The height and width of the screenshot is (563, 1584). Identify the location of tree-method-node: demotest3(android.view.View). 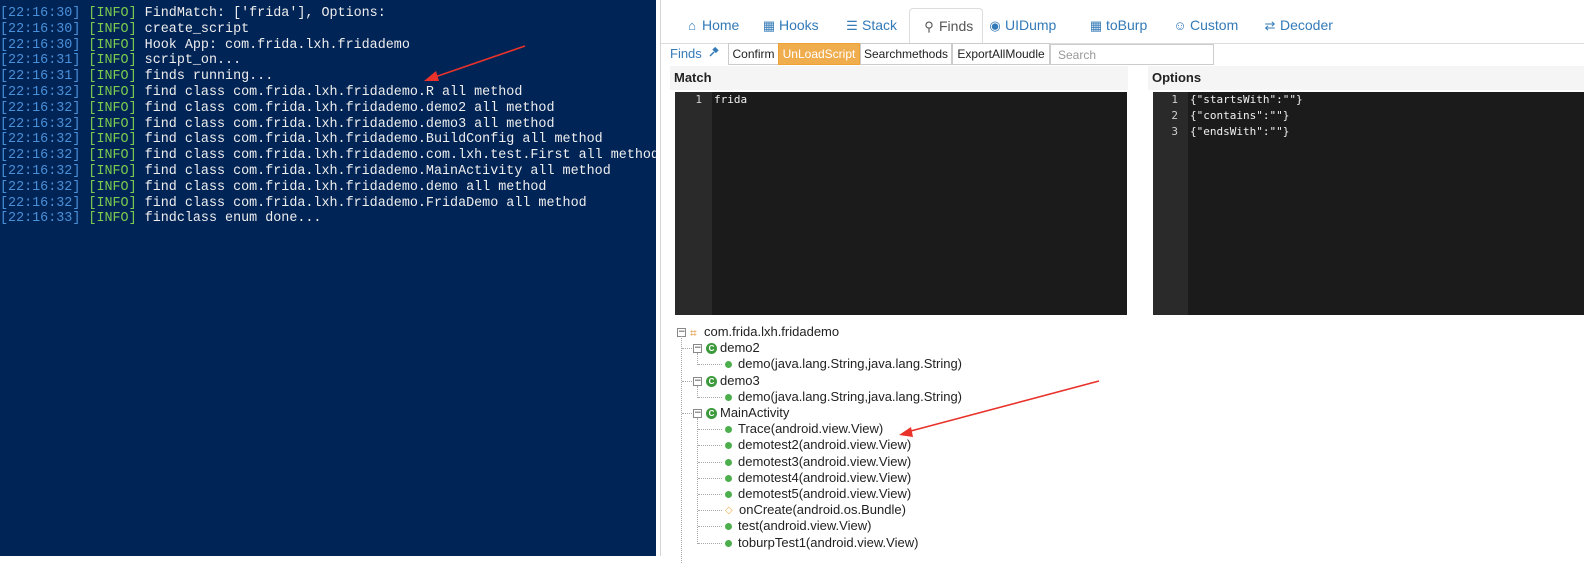
(818, 462).